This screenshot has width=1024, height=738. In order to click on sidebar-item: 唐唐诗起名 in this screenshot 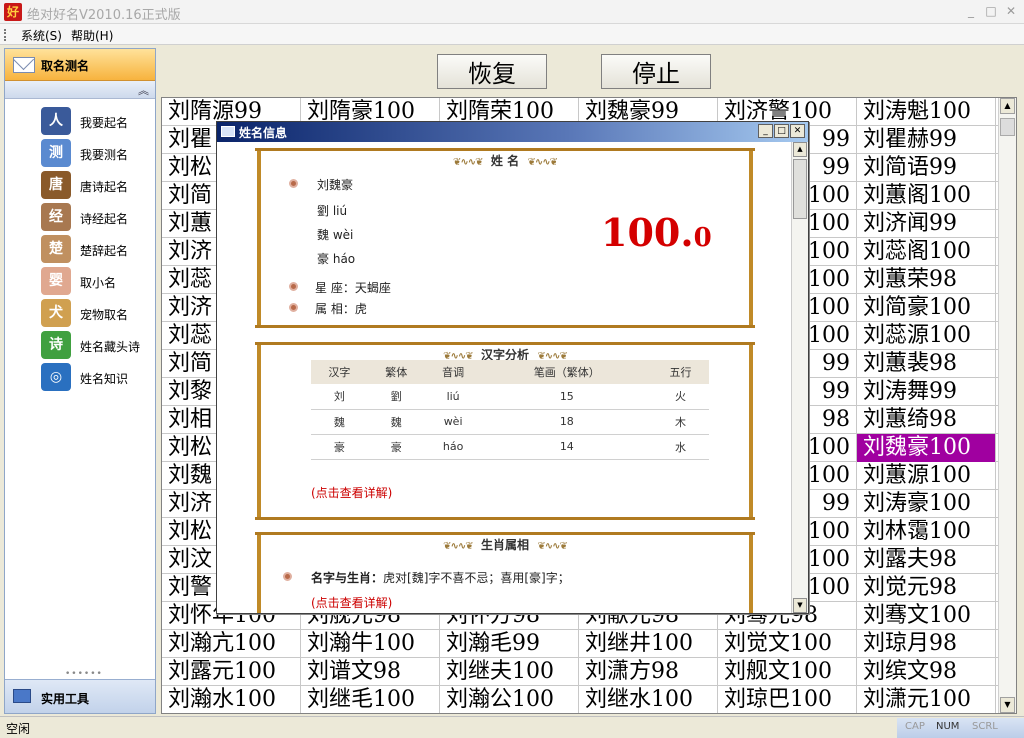, I will do `click(80, 185)`.